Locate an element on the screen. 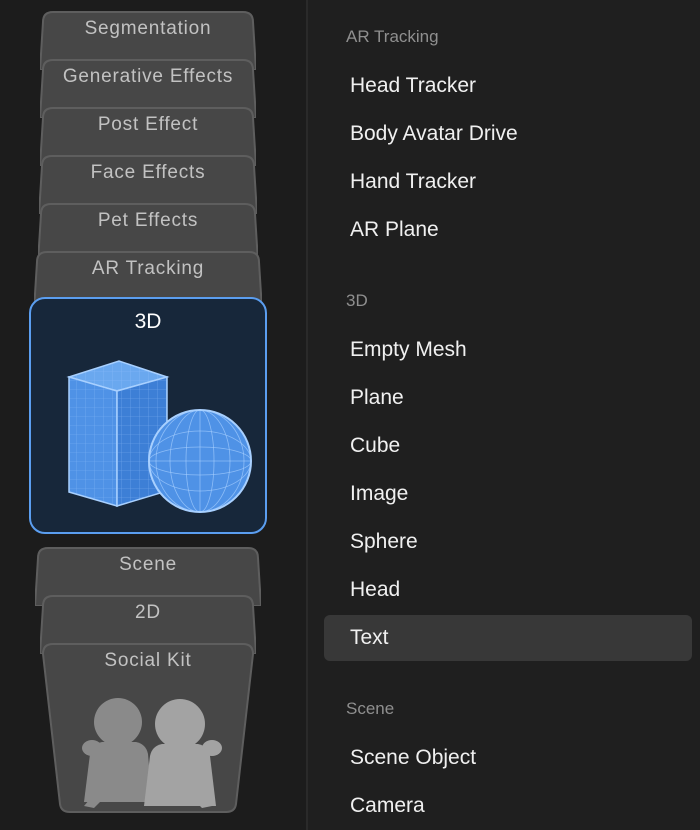 This screenshot has height=830, width=700. cube-and-sphere-icon is located at coordinates (159, 436).